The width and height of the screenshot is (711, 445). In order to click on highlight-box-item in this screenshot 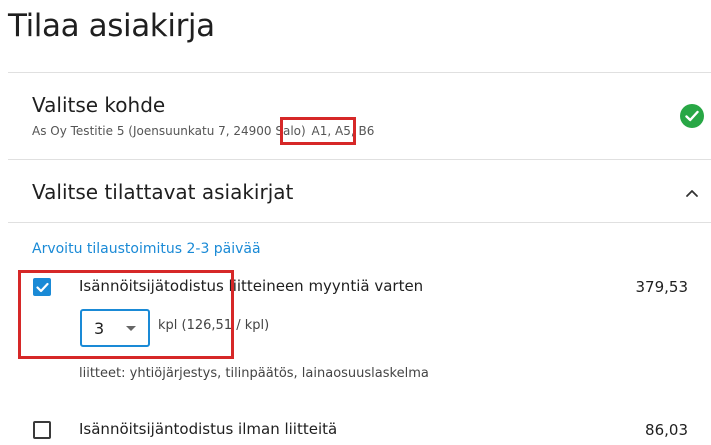, I will do `click(126, 314)`.